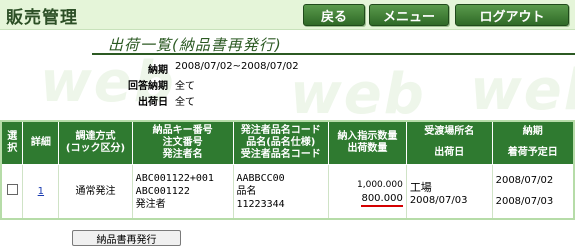 Image resolution: width=575 pixels, height=250 pixels. I want to click on criteria-value: 2008/07/02~2008/07/02, so click(237, 66).